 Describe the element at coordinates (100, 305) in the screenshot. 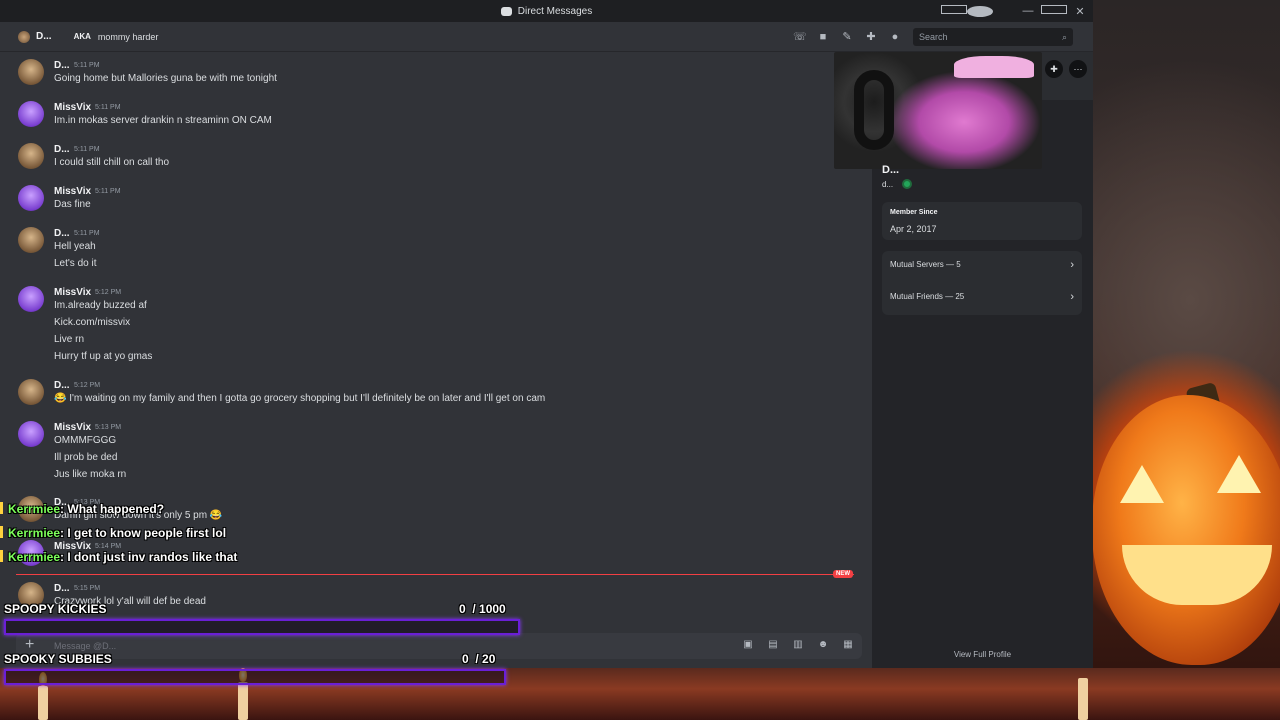

I see `message-text: Im.already buzzed af` at that location.